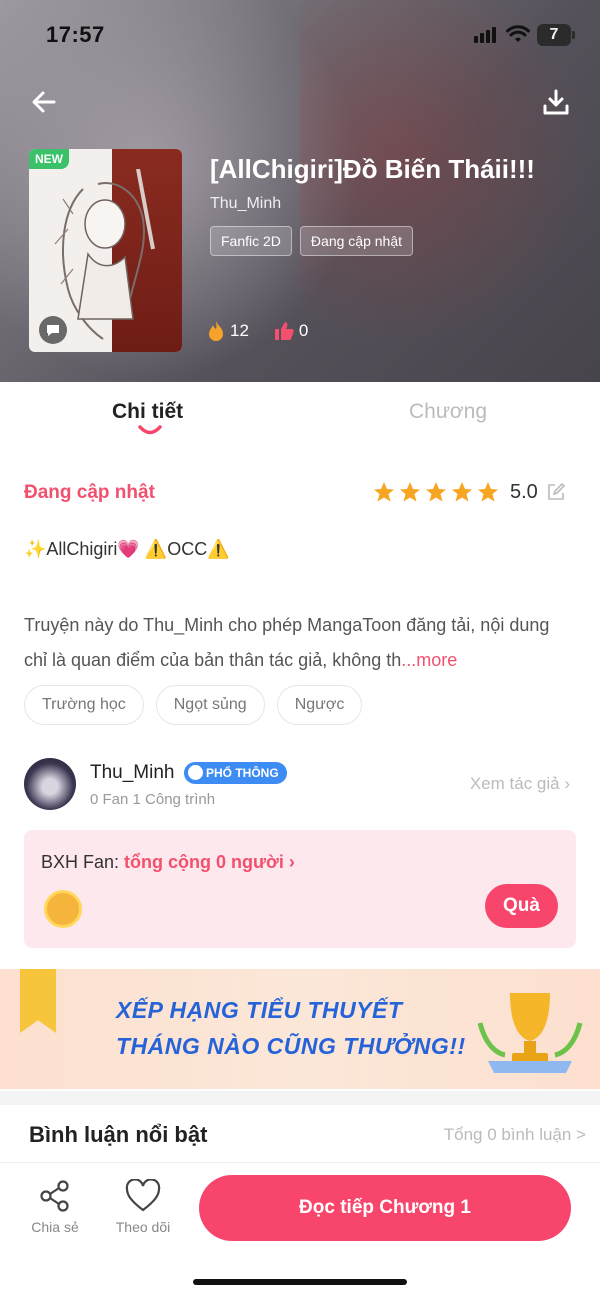  I want to click on fan-ranking-link: BXH Fan: tổng cộng 0 người ›, so click(168, 862).